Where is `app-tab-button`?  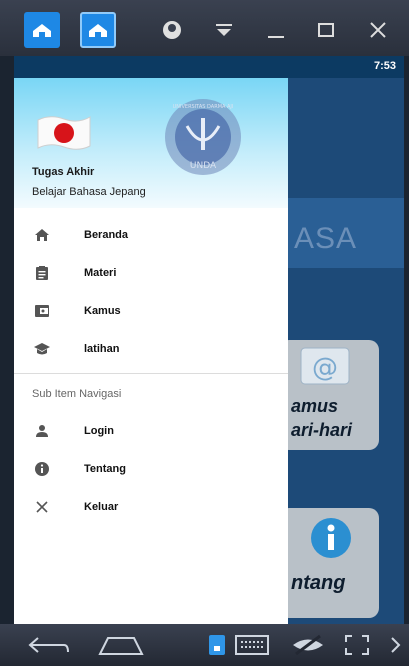
app-tab-button is located at coordinates (98, 30).